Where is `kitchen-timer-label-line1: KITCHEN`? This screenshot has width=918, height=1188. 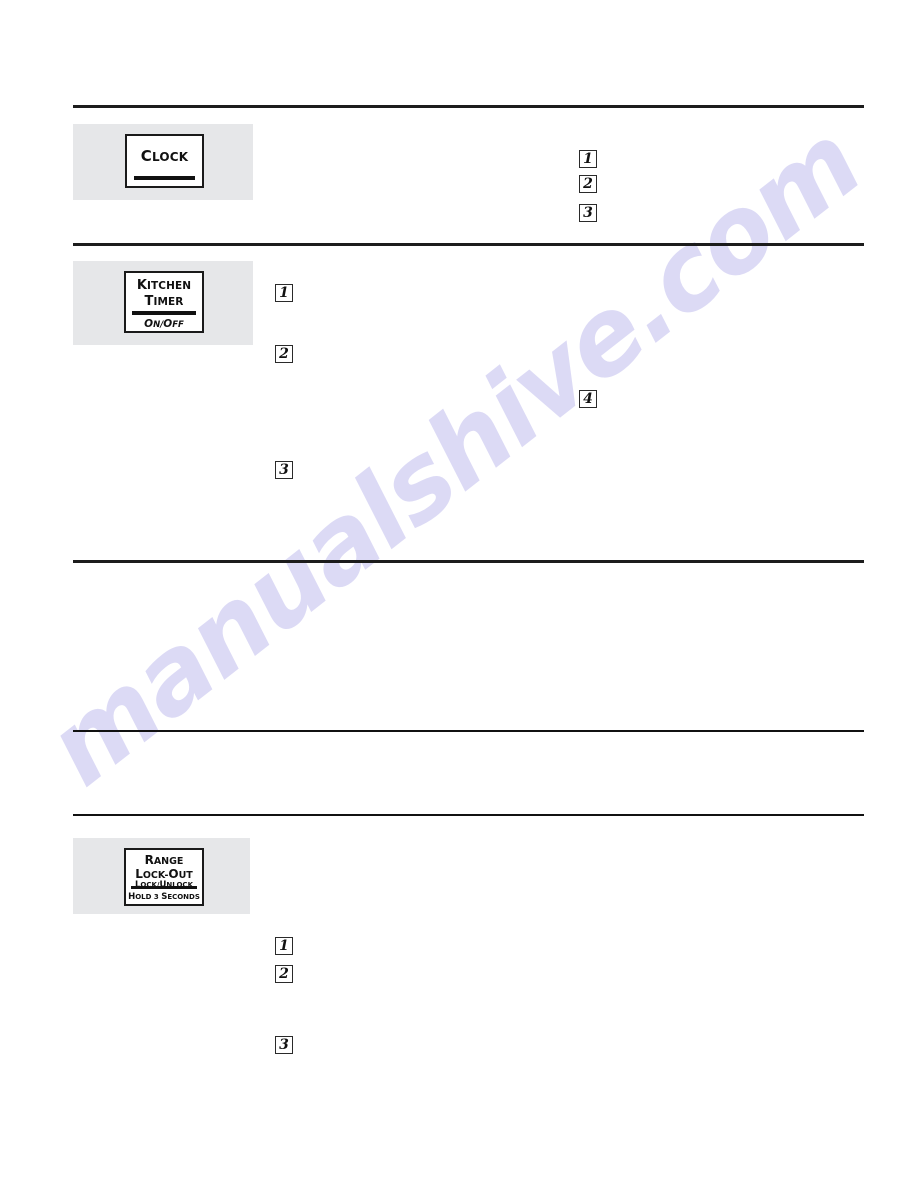 kitchen-timer-label-line1: KITCHEN is located at coordinates (164, 285).